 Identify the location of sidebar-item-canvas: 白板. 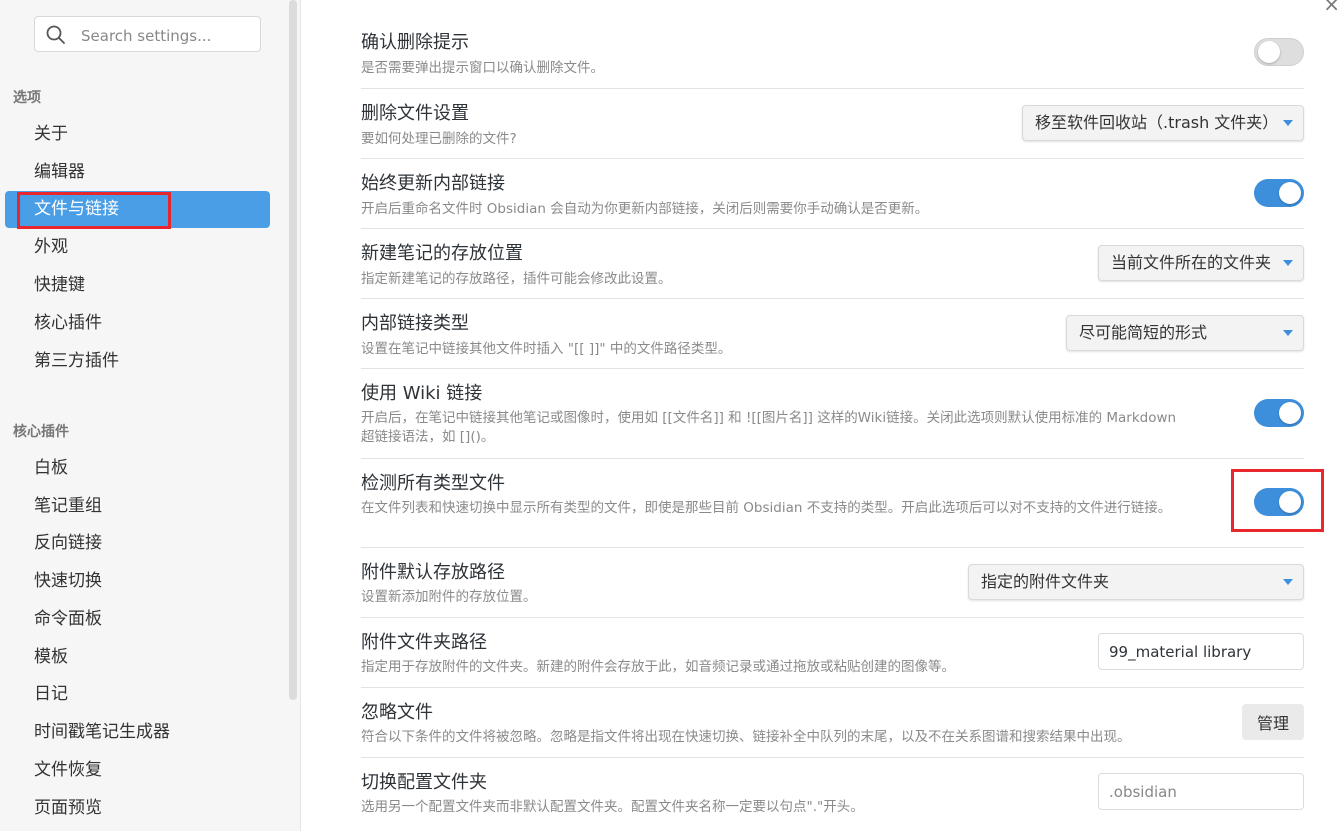
(137, 468).